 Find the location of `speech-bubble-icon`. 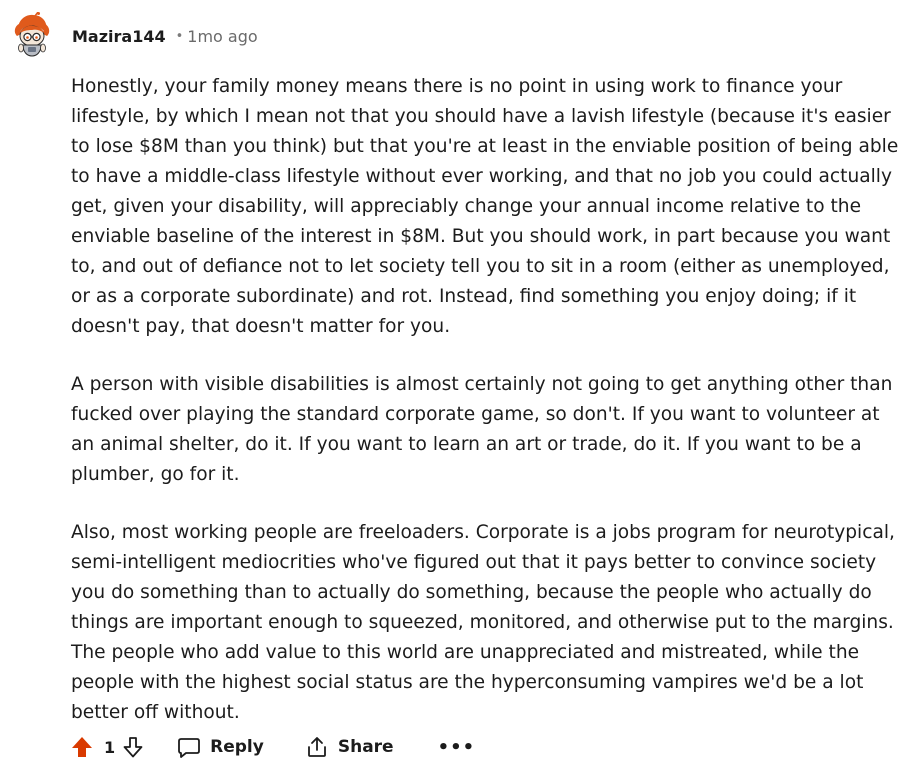

speech-bubble-icon is located at coordinates (189, 747).